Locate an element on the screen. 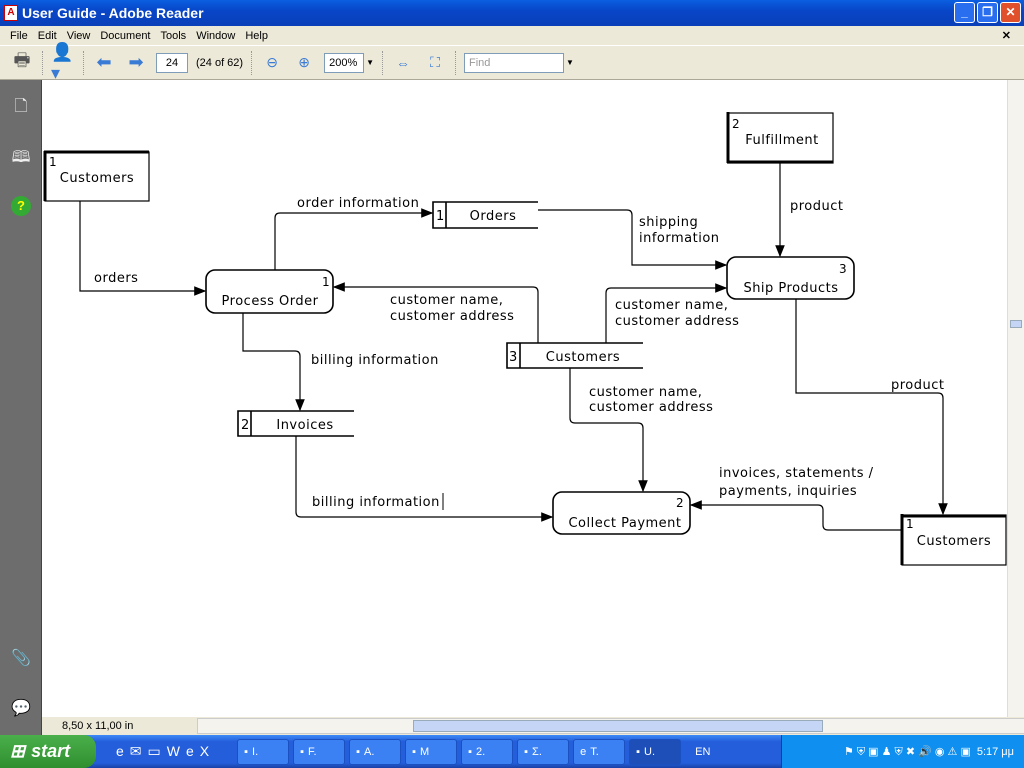  entity-label: Fulfillment is located at coordinates (782, 140).